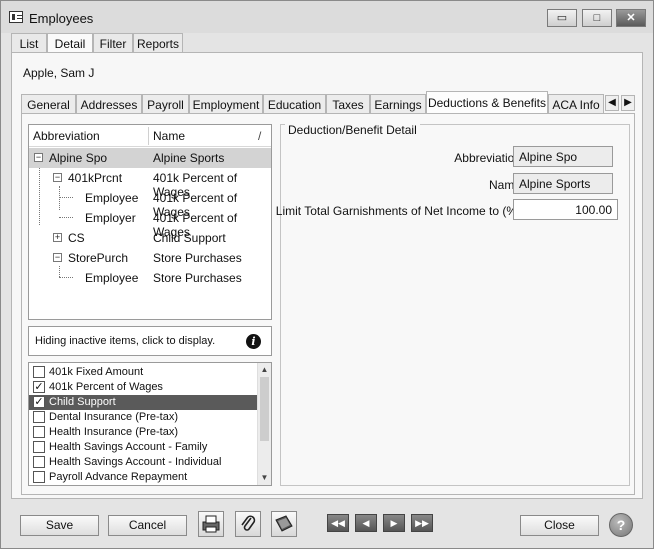 Image resolution: width=654 pixels, height=549 pixels. Describe the element at coordinates (78, 158) in the screenshot. I see `tree-row-abbreviation: Alpine Spo` at that location.